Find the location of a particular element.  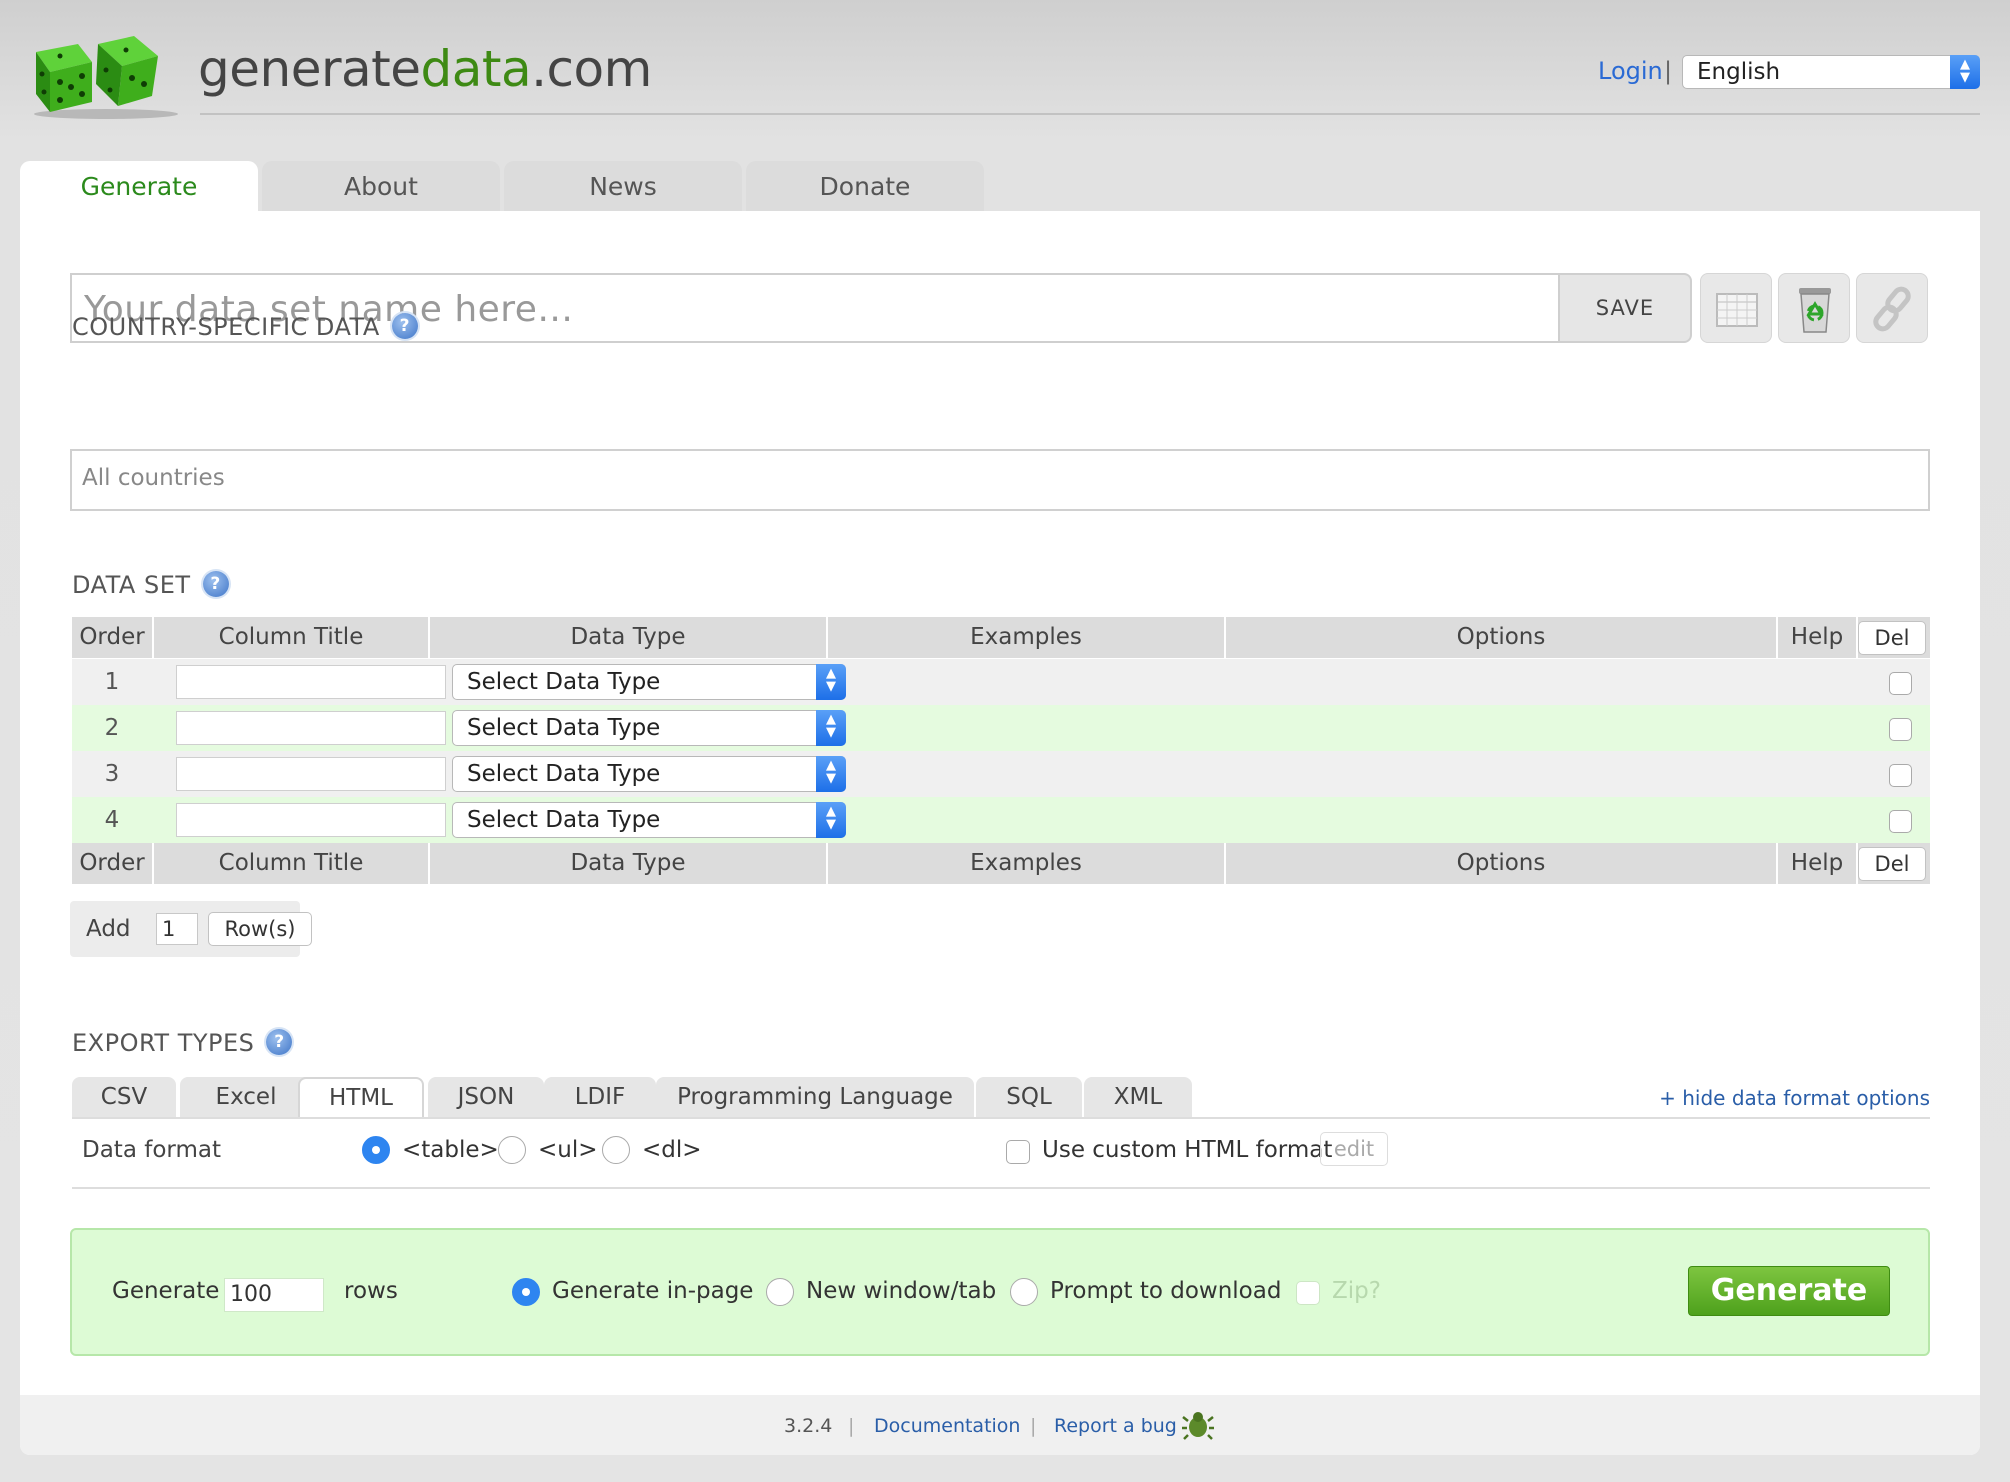

bug-icon is located at coordinates (1198, 1427).